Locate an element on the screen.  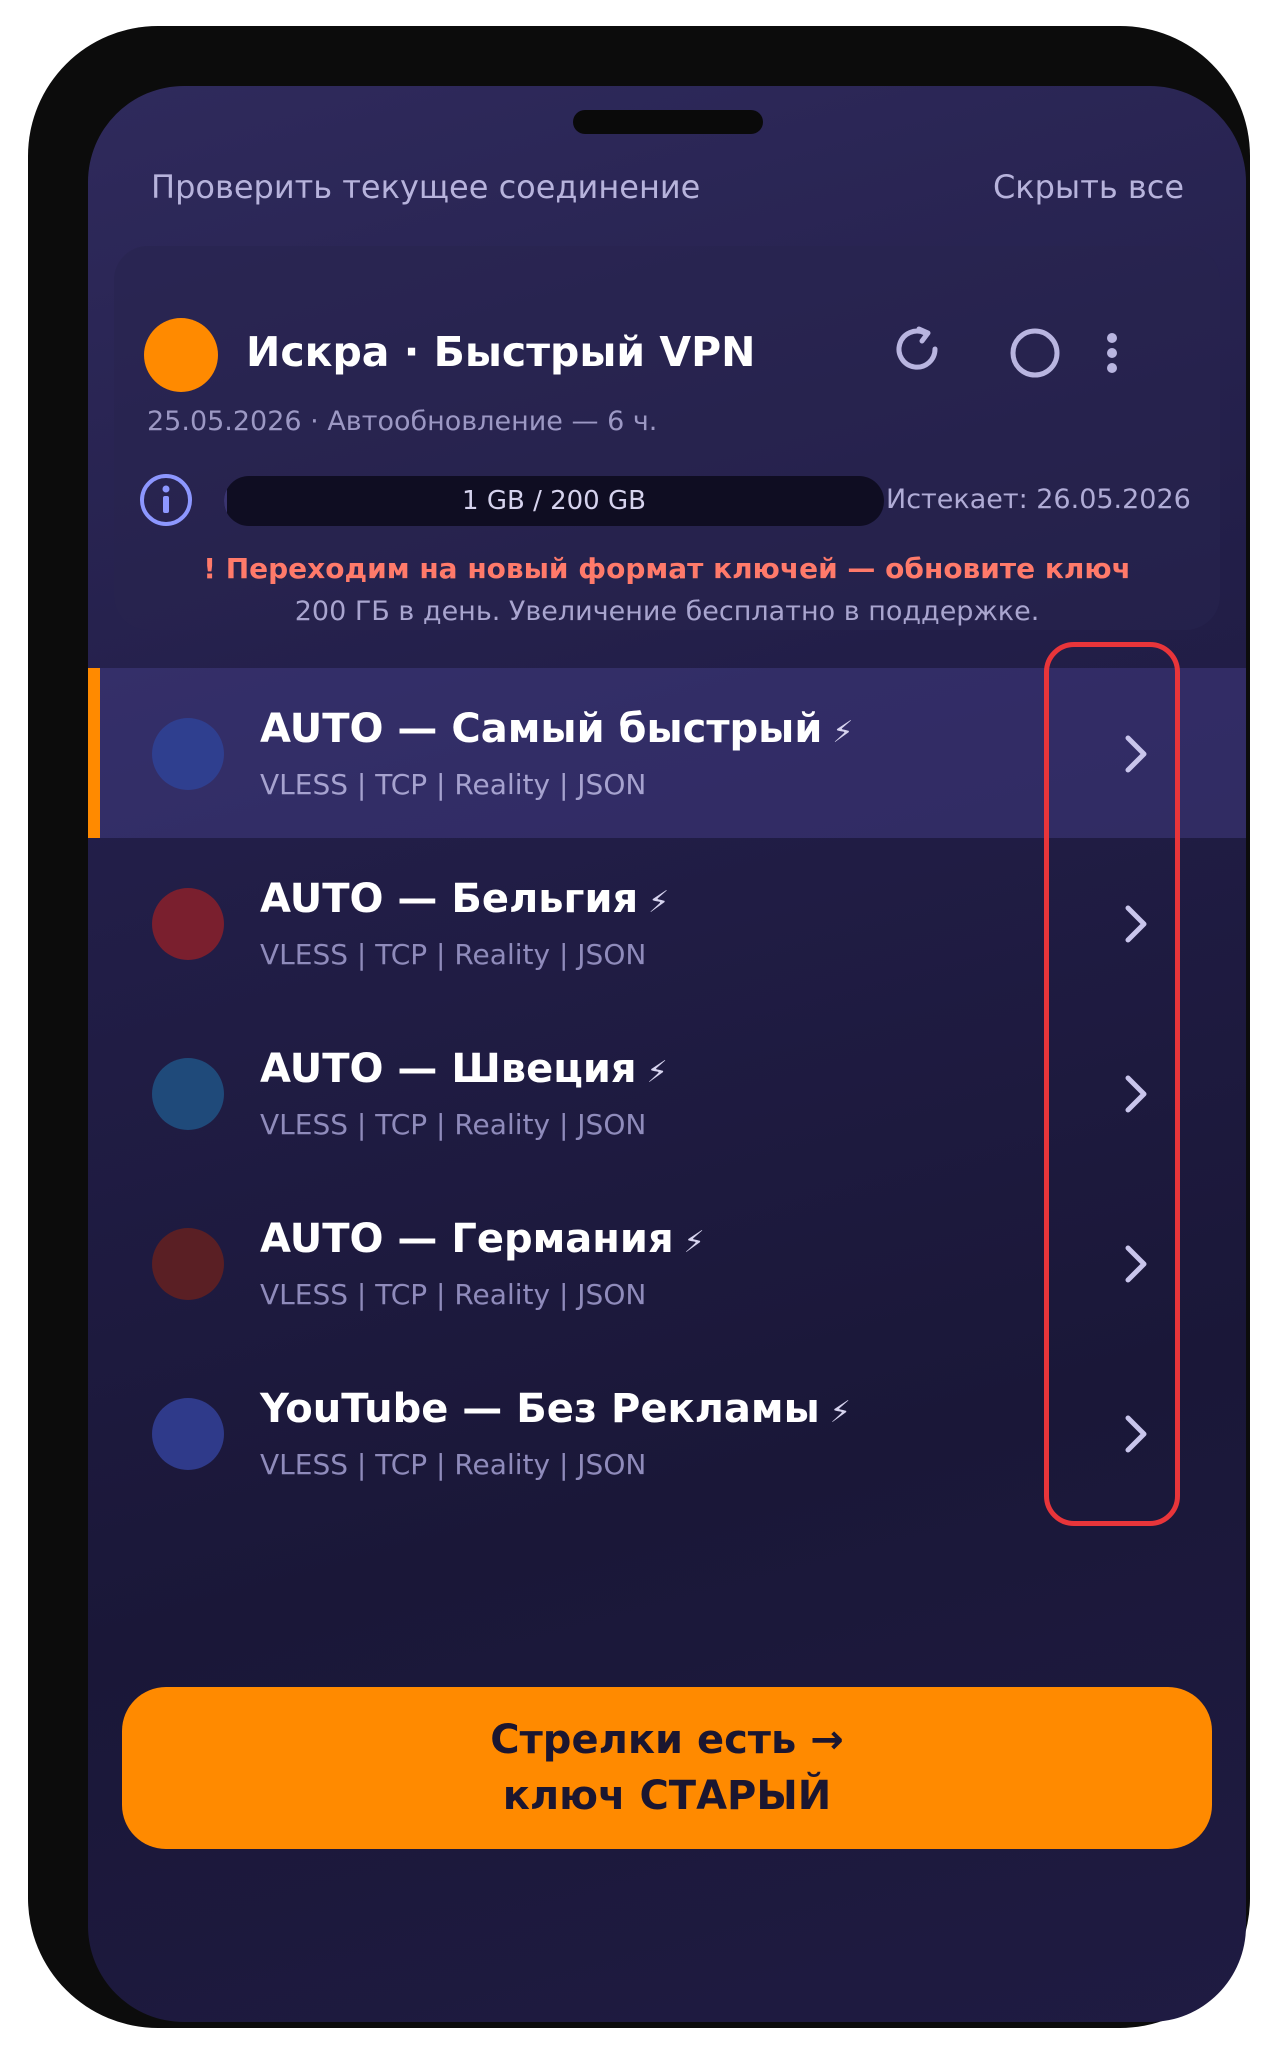
refresh-icon is located at coordinates (917, 348).